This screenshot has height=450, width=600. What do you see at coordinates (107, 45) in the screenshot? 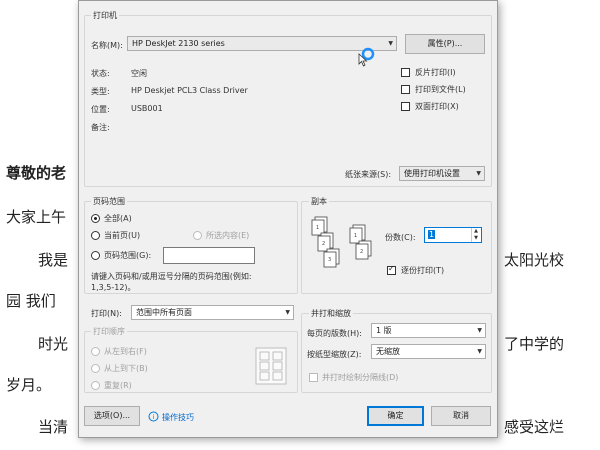
I see `printer-name-label: 名称(M):` at bounding box center [107, 45].